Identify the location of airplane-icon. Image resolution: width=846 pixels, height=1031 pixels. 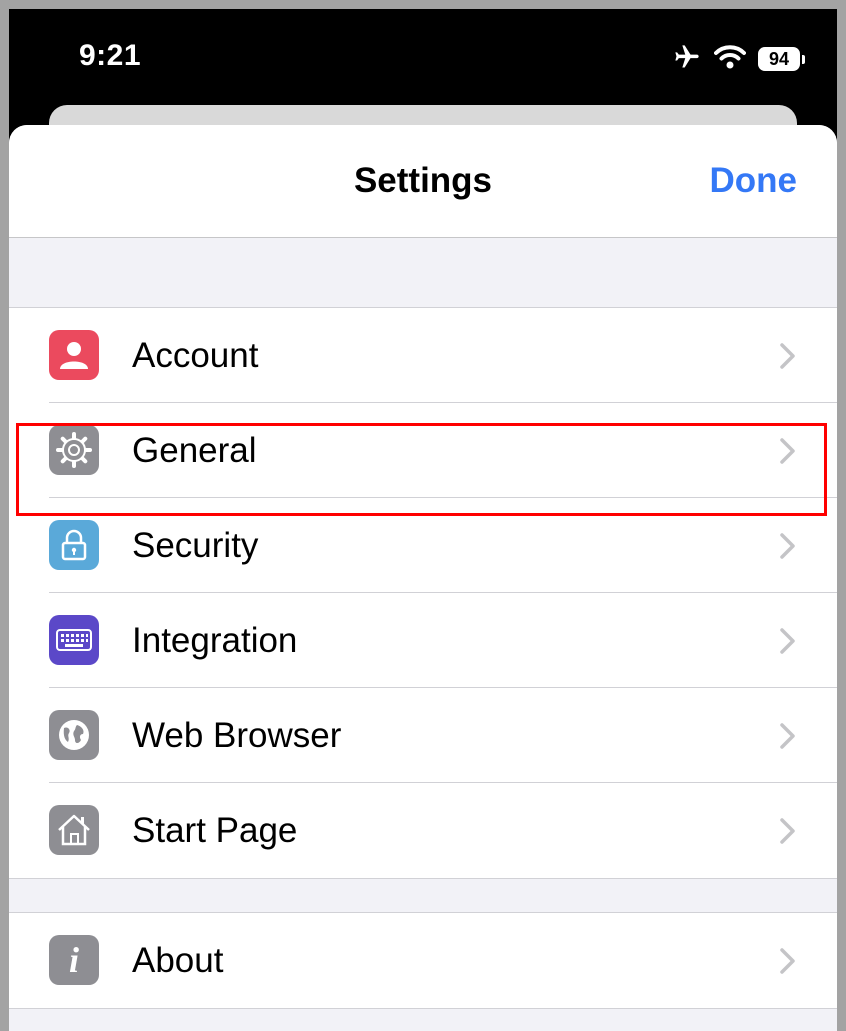
(687, 59).